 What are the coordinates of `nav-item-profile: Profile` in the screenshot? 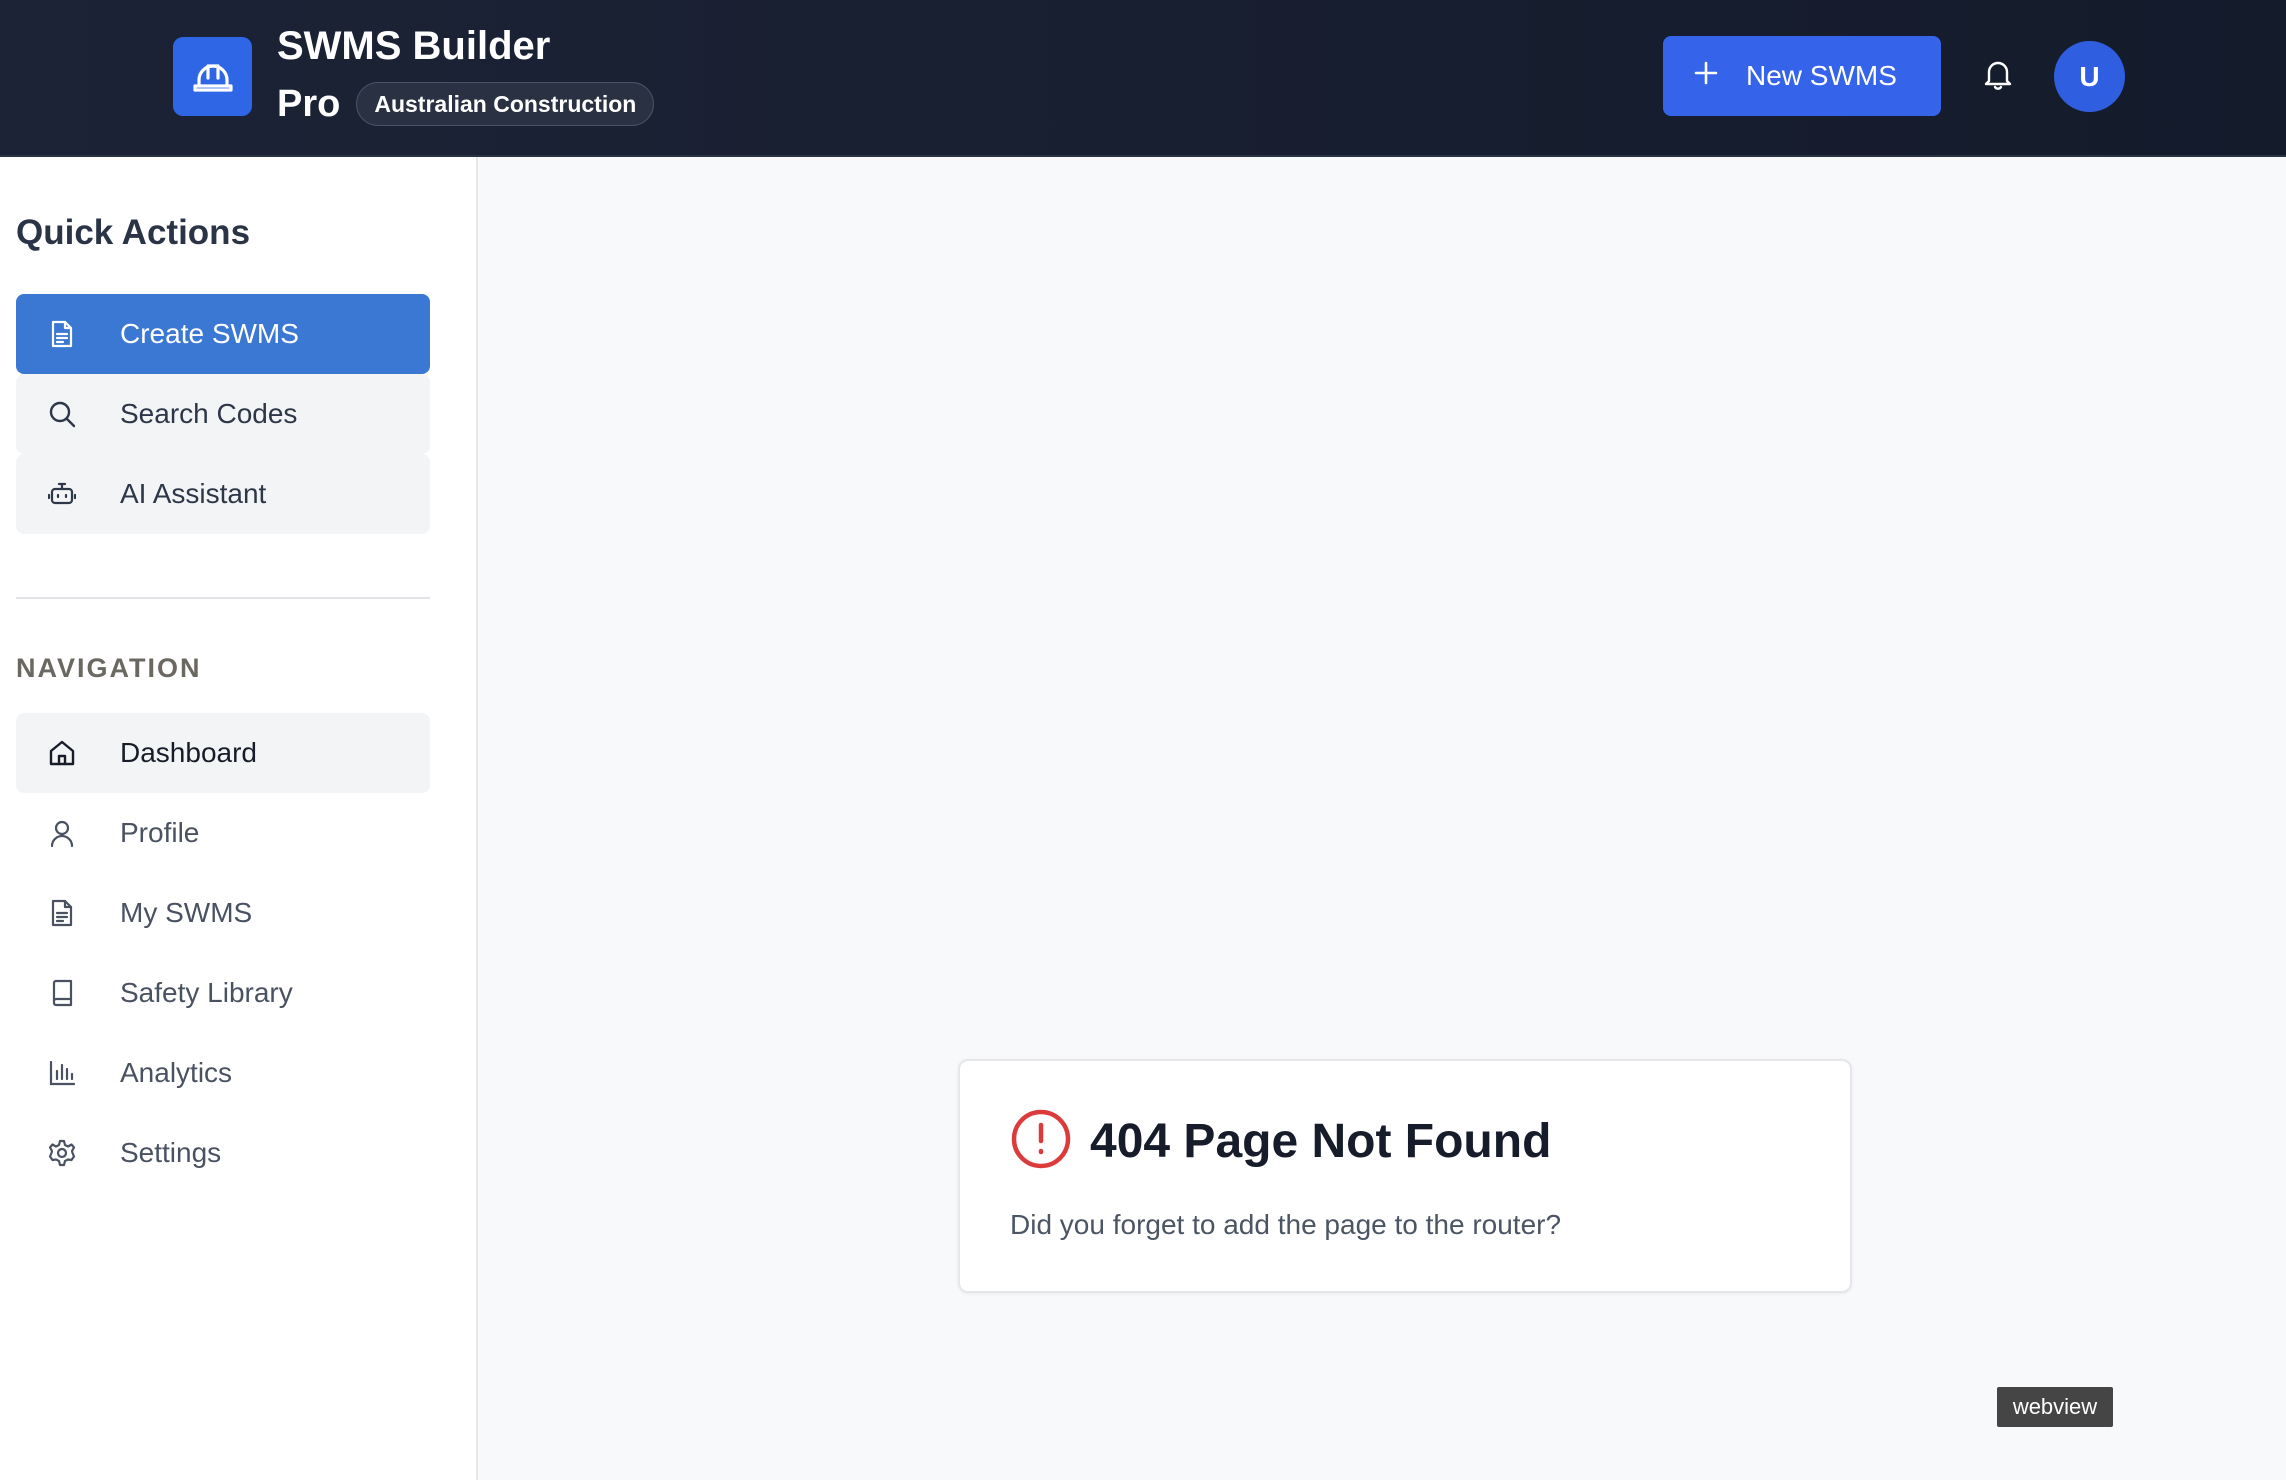 It's located at (223, 833).